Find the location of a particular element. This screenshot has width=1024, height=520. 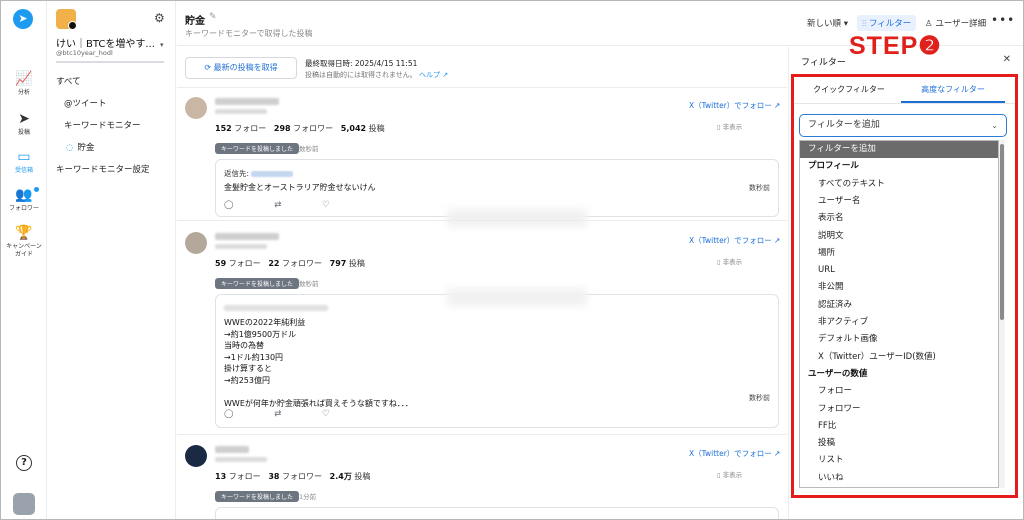

rail-label: キャンペーンガイド is located at coordinates (24, 250).